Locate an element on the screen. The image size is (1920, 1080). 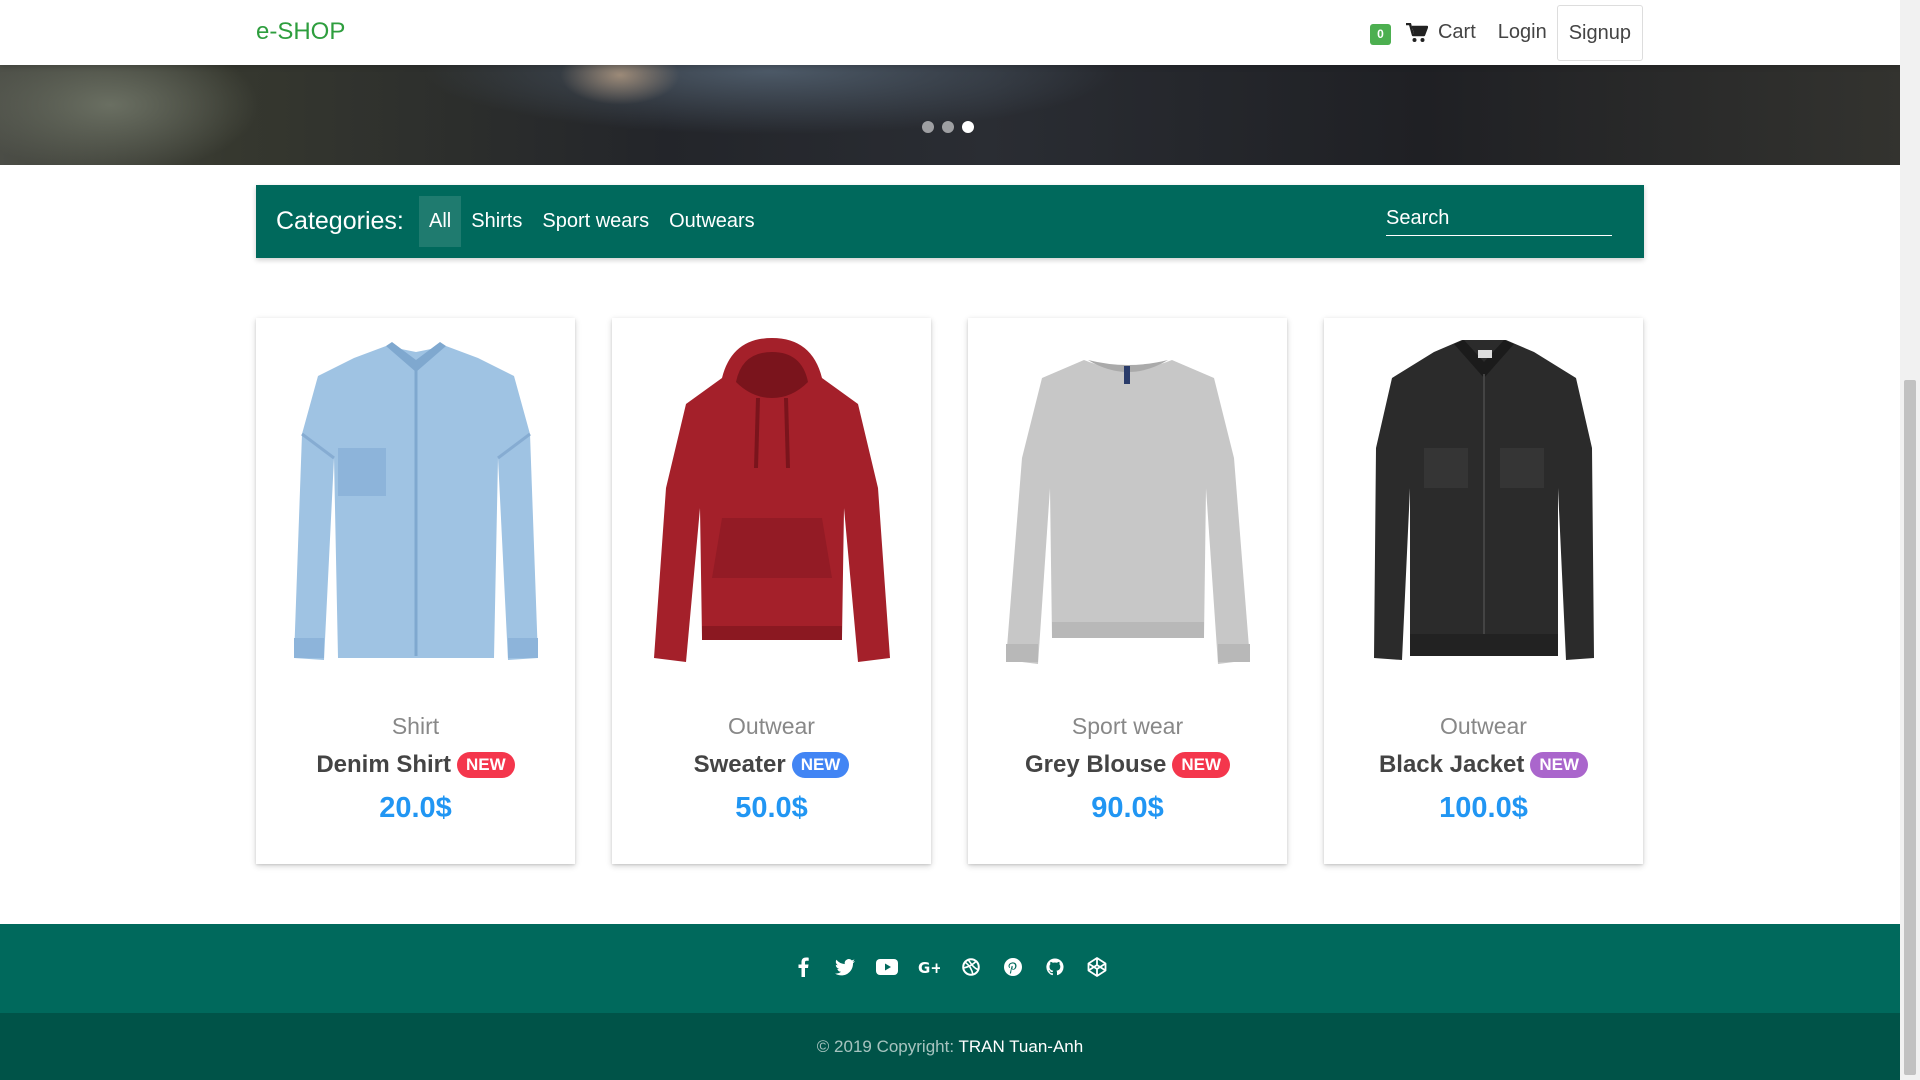
copyright-text: © 2019 Copyright: is located at coordinates (885, 1046).